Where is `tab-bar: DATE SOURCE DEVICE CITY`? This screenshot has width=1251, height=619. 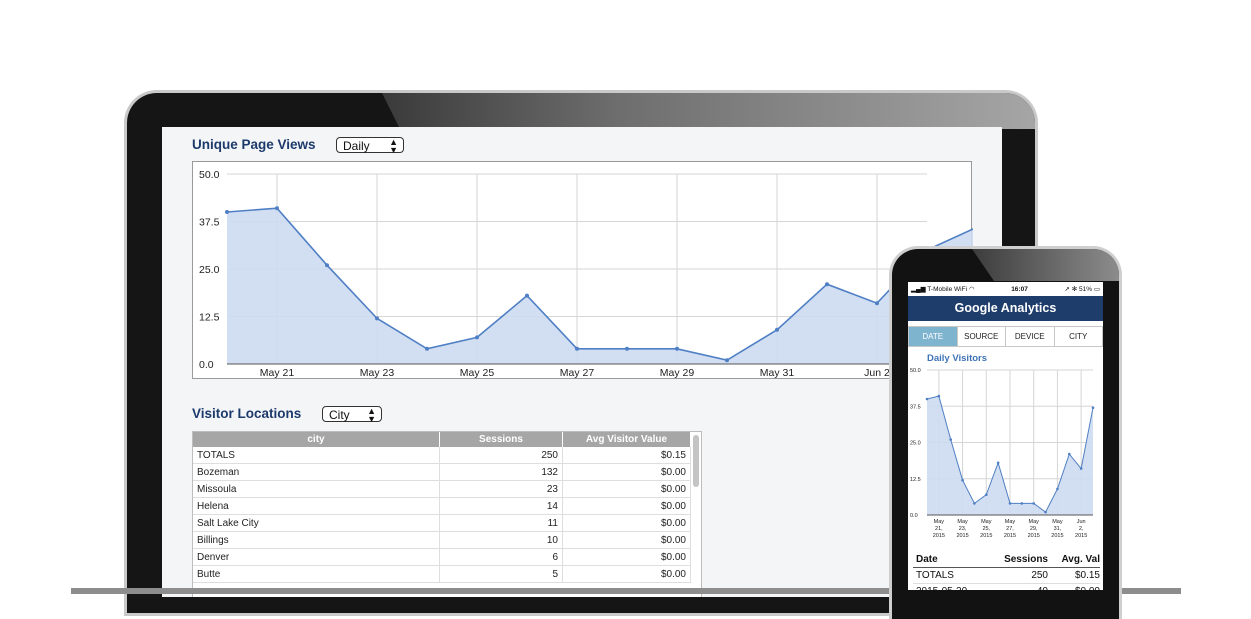 tab-bar: DATE SOURCE DEVICE CITY is located at coordinates (1005, 336).